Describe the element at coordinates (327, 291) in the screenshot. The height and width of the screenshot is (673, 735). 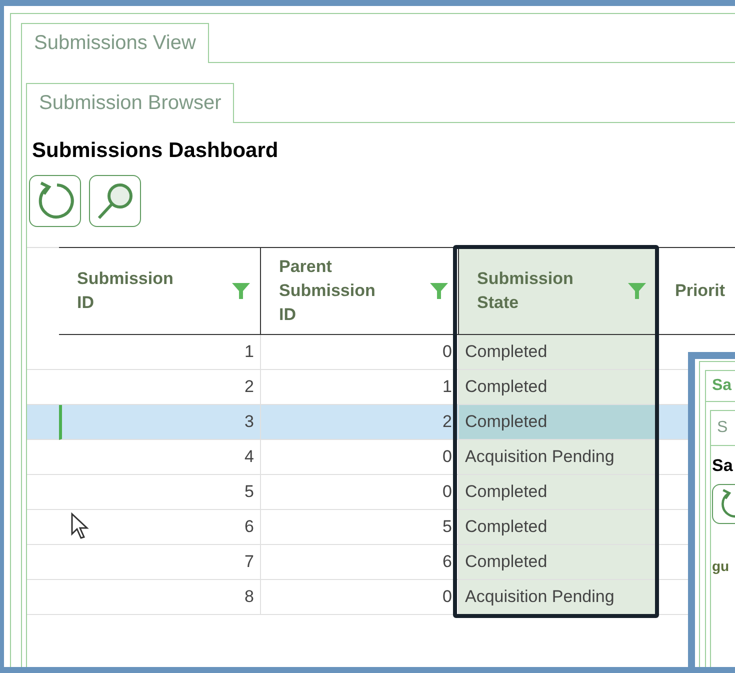
I see `column-title: Parent Submission ID` at that location.